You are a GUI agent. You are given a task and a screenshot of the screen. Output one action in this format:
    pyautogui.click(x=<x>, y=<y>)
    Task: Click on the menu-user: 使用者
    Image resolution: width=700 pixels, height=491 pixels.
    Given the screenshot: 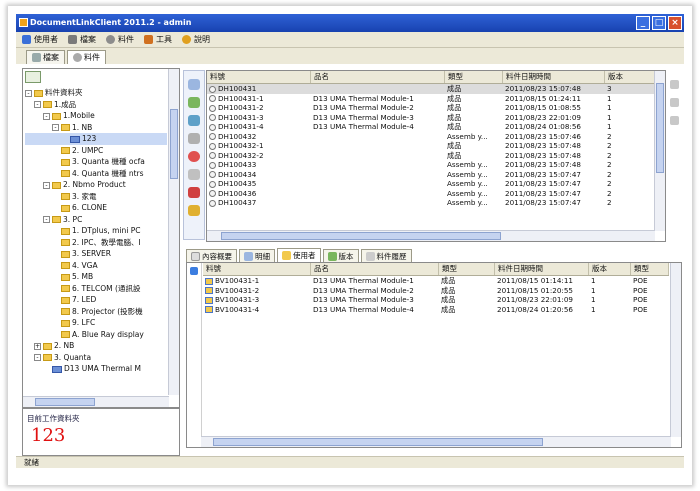 What is the action you would take?
    pyautogui.click(x=40, y=39)
    